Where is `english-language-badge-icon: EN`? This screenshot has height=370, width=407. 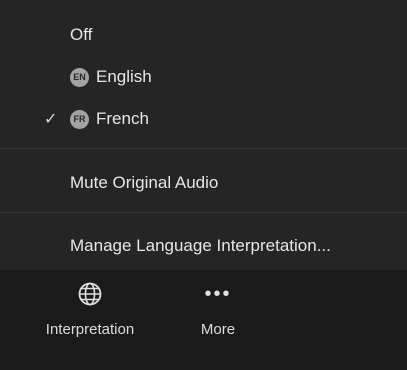 english-language-badge-icon: EN is located at coordinates (79, 77).